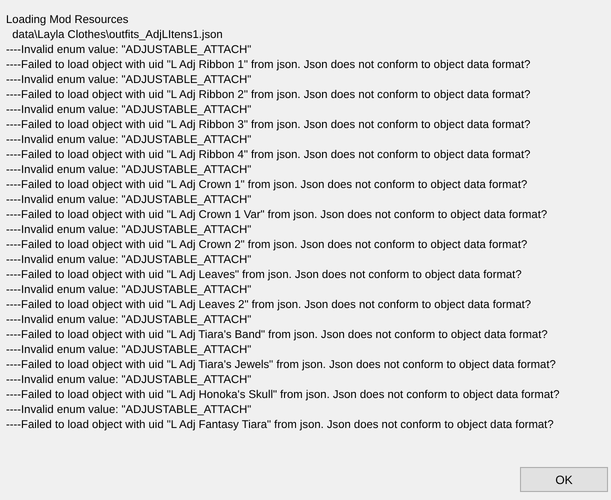 The height and width of the screenshot is (500, 611). I want to click on ok-button: OK, so click(564, 479).